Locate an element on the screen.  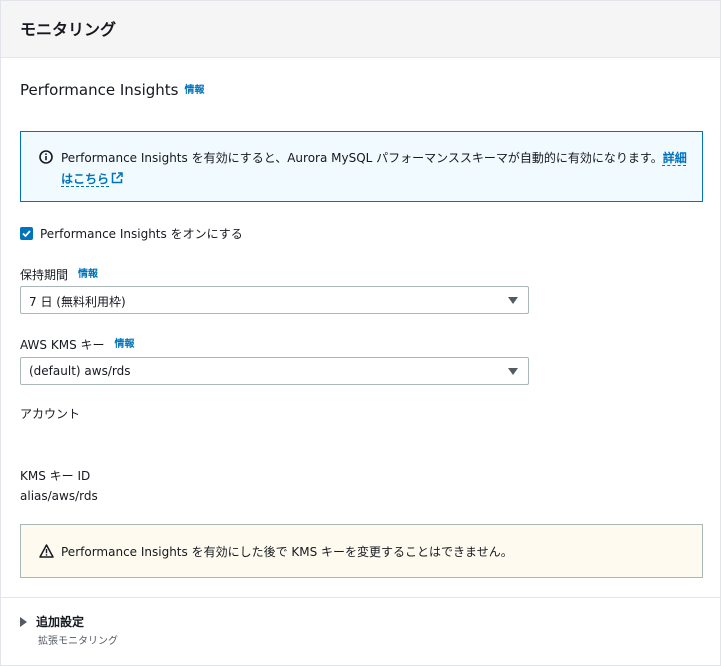
performance-insights-info-link: 情報 is located at coordinates (194, 90).